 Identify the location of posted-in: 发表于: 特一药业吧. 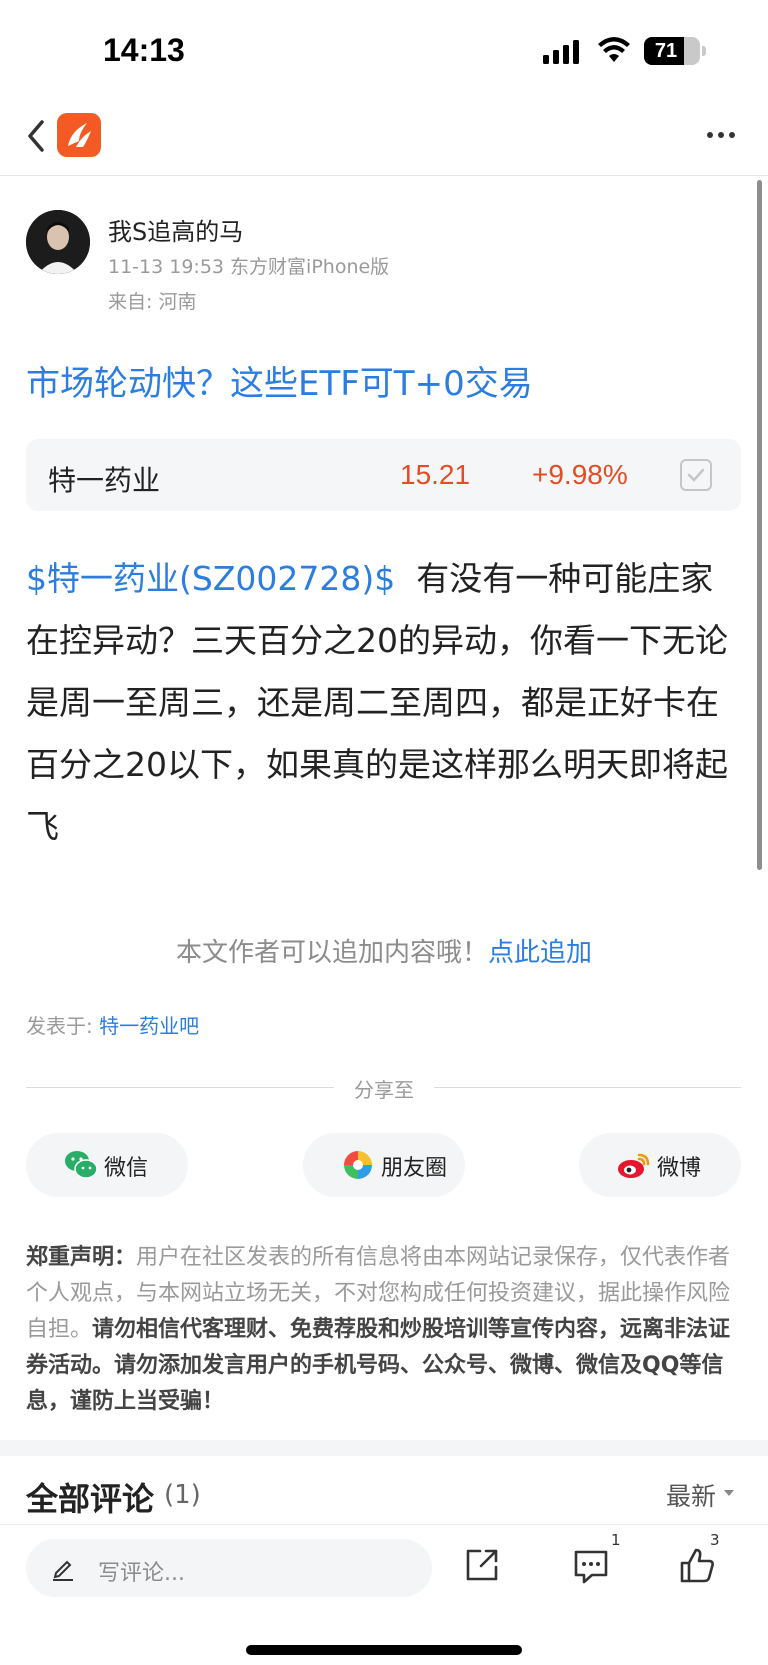
(112, 1024).